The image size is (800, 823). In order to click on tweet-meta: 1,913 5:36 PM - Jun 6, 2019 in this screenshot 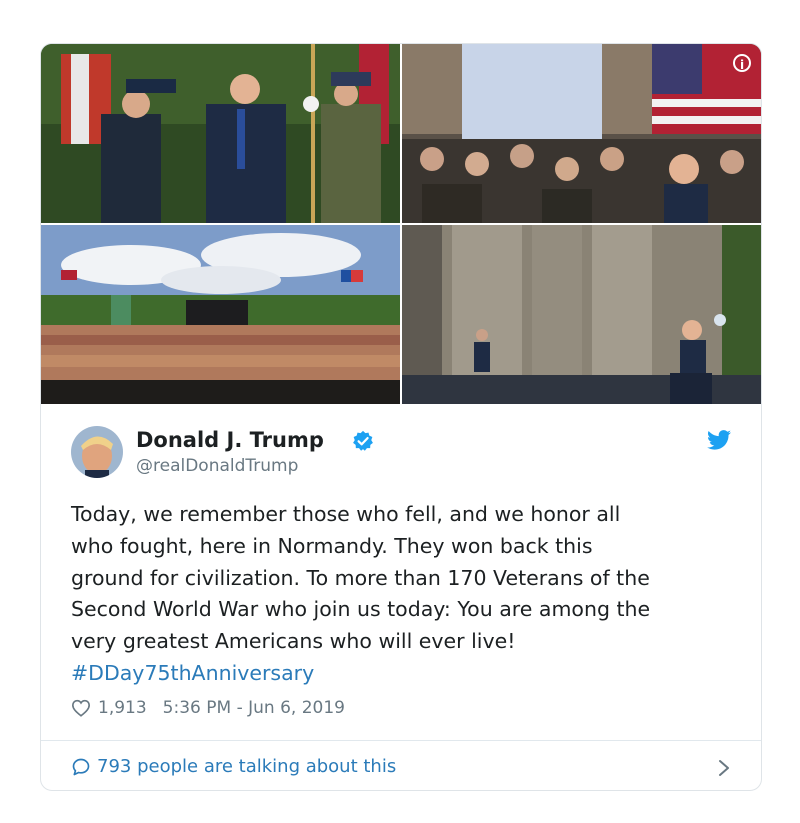, I will do `click(208, 708)`.